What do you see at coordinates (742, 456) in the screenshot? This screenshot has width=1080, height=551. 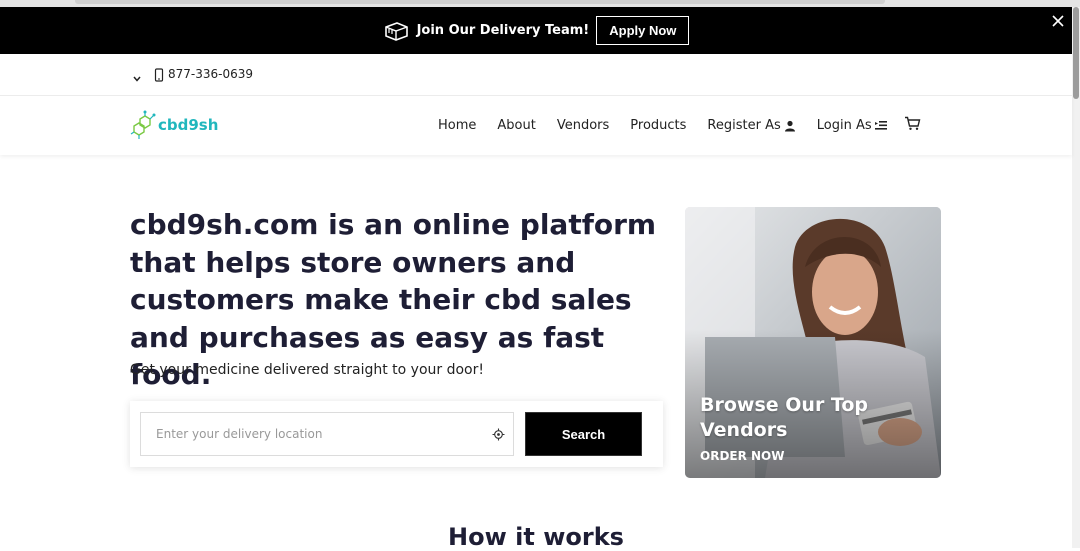 I see `order-now-link: ORDER NOW` at bounding box center [742, 456].